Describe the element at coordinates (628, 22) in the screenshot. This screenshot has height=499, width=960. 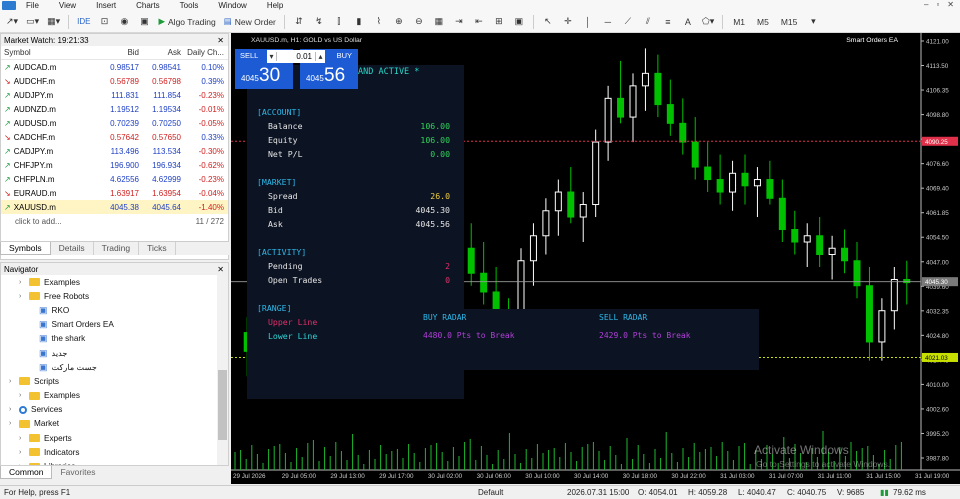
I see `trendline-icon: ⟋` at that location.